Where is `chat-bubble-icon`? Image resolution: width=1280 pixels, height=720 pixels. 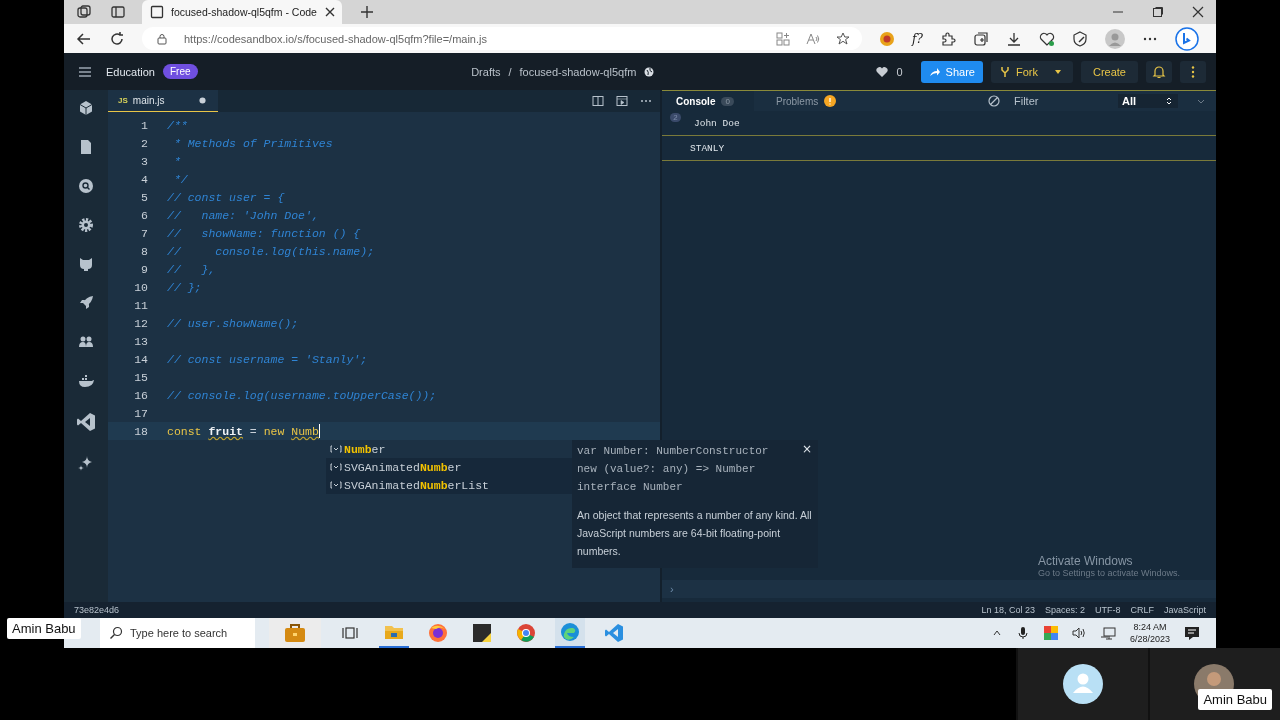 chat-bubble-icon is located at coordinates (1186, 38).